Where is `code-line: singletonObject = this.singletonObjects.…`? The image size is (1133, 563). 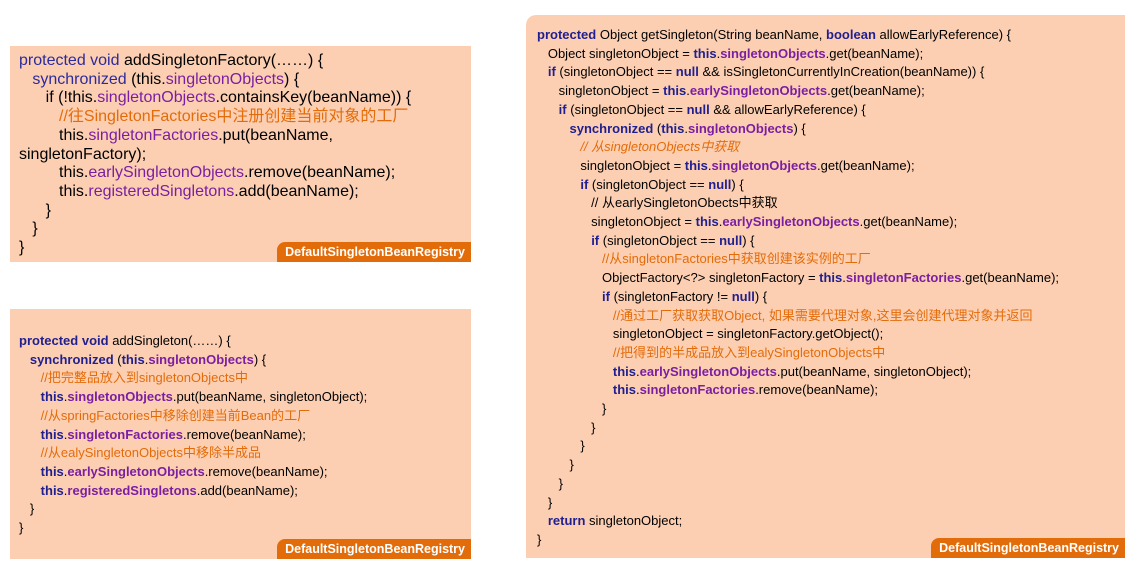
code-line: singletonObject = this.singletonObjects.… is located at coordinates (831, 166).